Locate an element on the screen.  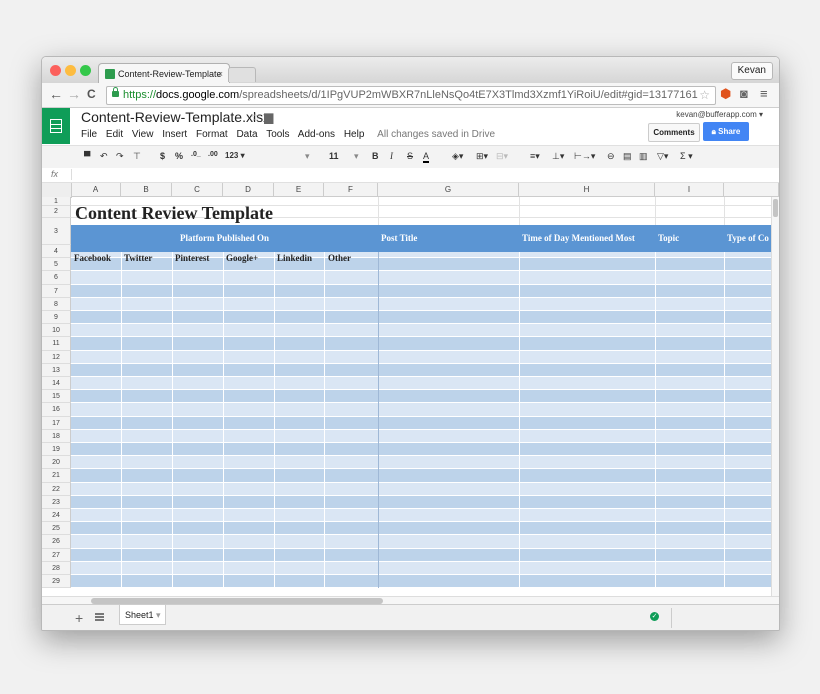
row-header: 12 is located at coordinates (56, 357).